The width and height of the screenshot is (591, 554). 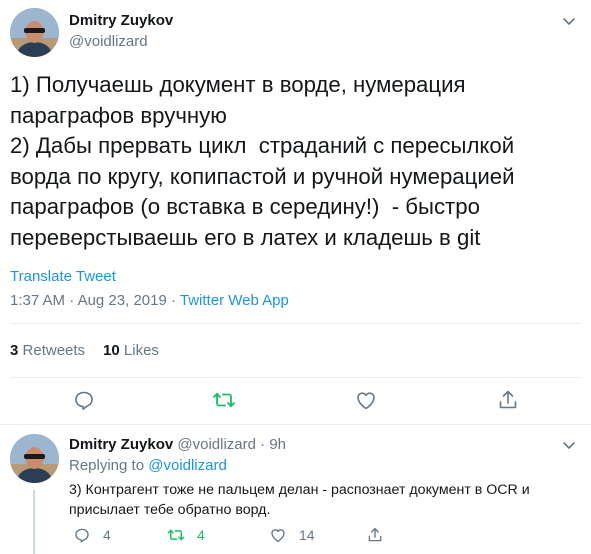 I want to click on reply-author-name: Dmitry Zuykov, so click(x=121, y=444).